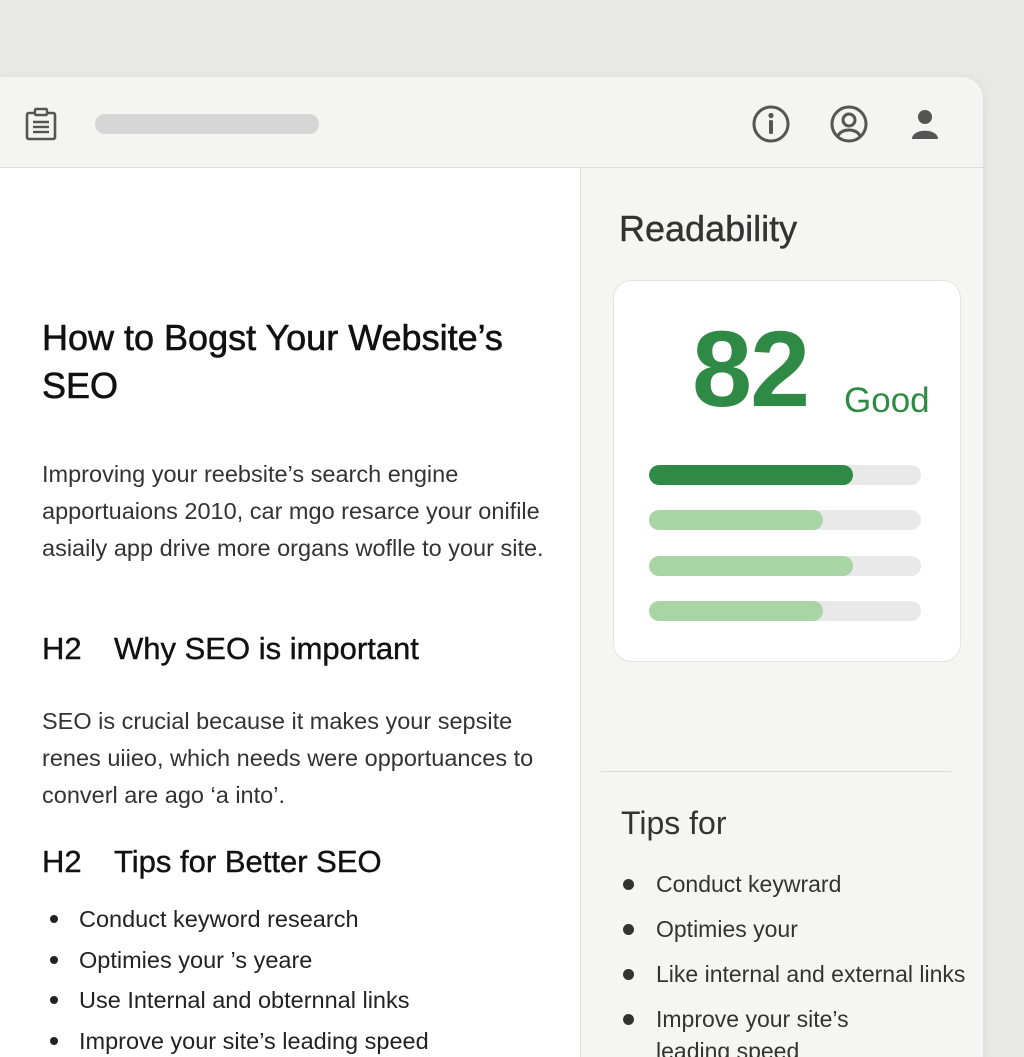 This screenshot has width=1024, height=1057. I want to click on section-heading-why-seo: H2Why SEO is important, so click(230, 649).